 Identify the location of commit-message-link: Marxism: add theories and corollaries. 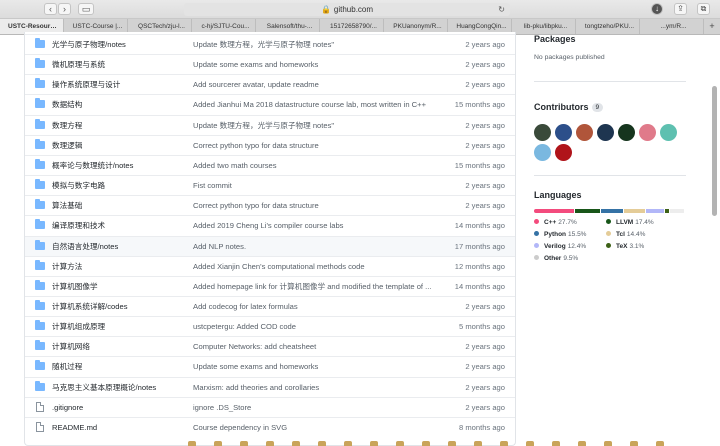
(318, 387).